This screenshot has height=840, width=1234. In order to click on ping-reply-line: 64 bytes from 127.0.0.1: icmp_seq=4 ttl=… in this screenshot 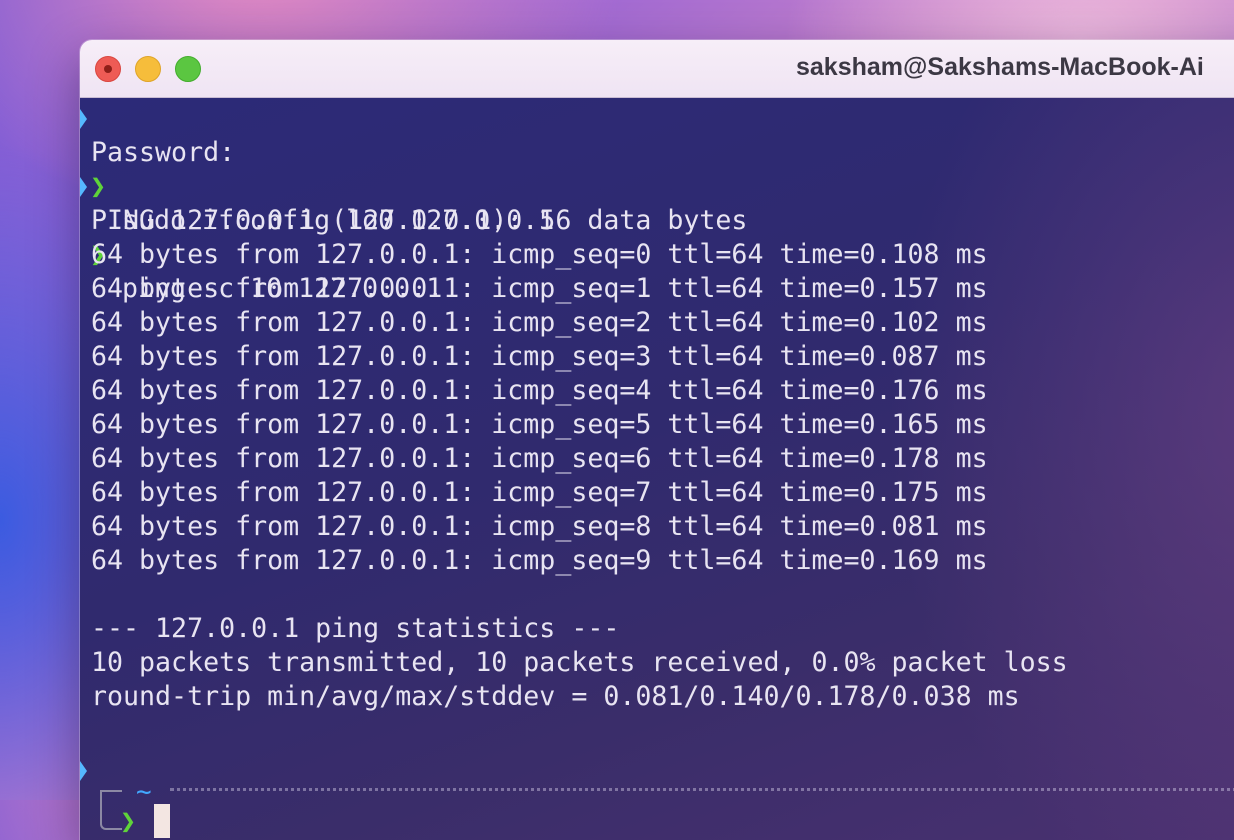, I will do `click(539, 390)`.